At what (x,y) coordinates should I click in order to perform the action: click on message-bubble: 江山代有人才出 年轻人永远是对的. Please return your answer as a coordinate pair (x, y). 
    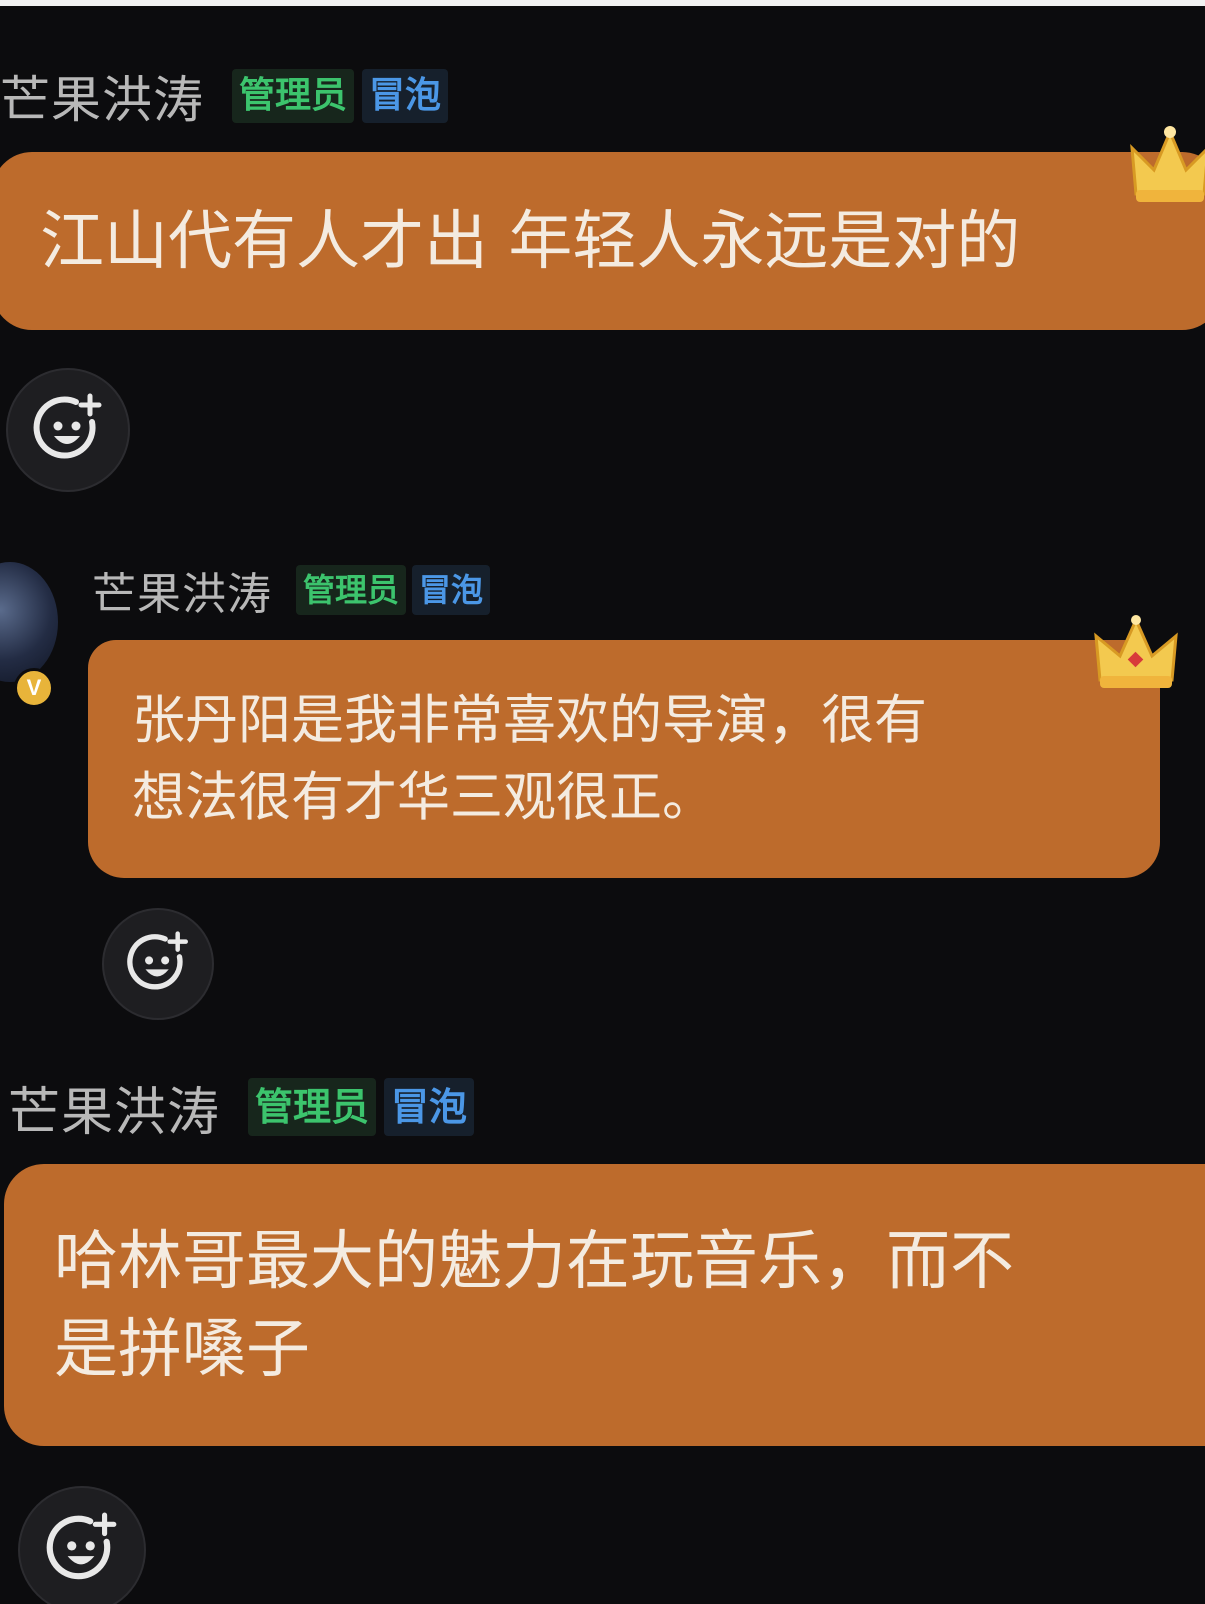
    Looking at the image, I should click on (602, 241).